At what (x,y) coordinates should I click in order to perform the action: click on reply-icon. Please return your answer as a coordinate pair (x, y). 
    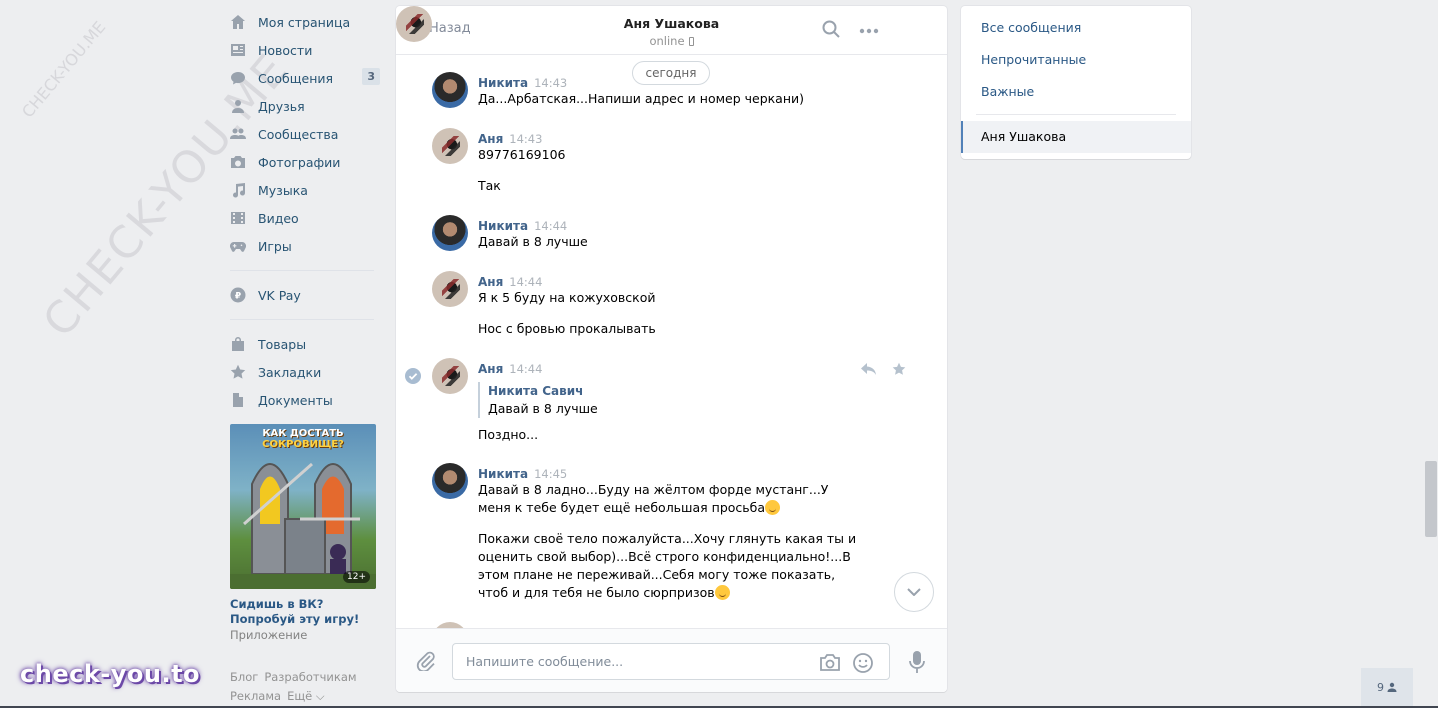
    Looking at the image, I should click on (869, 369).